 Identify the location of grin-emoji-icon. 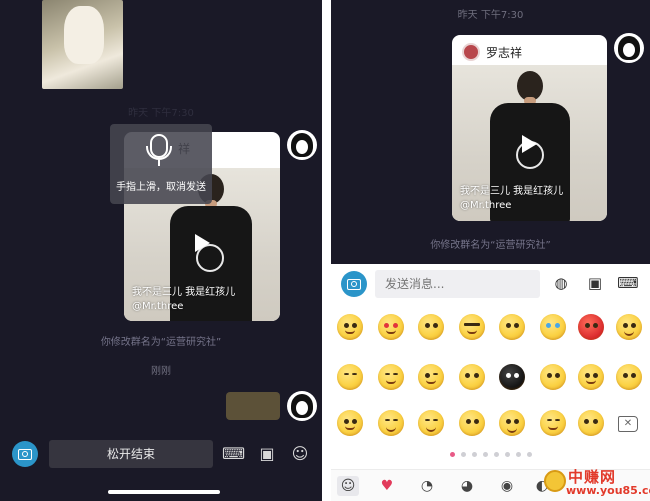
(629, 327).